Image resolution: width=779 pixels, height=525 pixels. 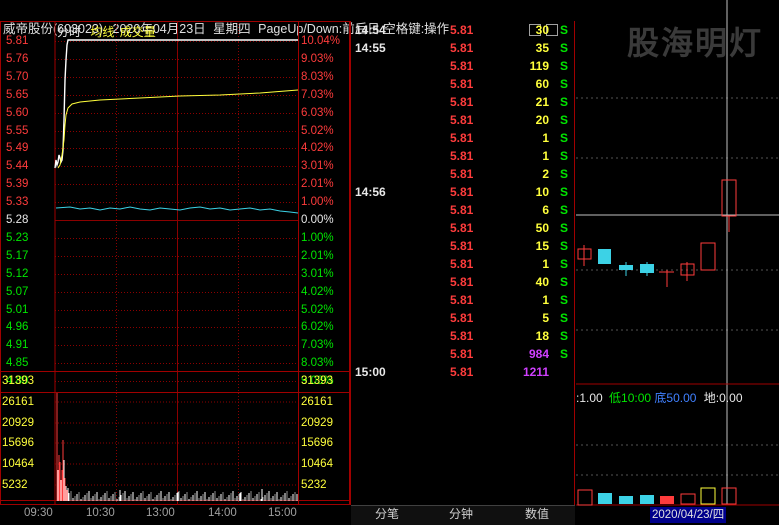 I want to click on tick-volume: 20, so click(x=542, y=120).